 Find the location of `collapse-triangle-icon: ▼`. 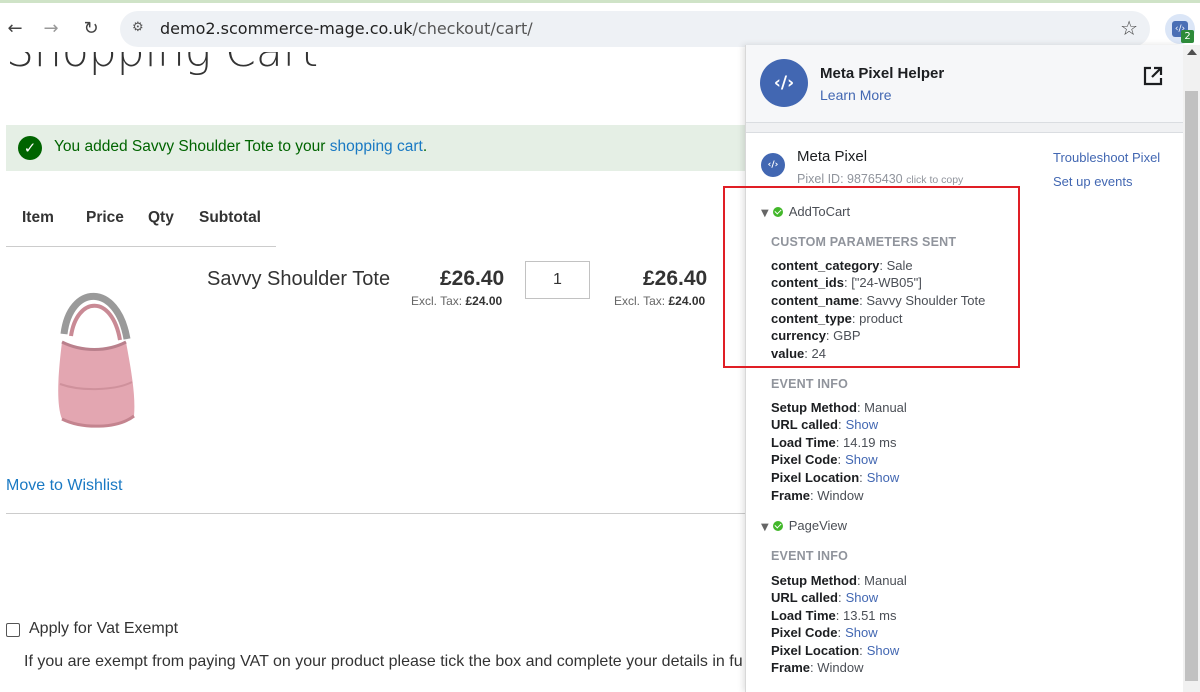

collapse-triangle-icon: ▼ is located at coordinates (765, 527).